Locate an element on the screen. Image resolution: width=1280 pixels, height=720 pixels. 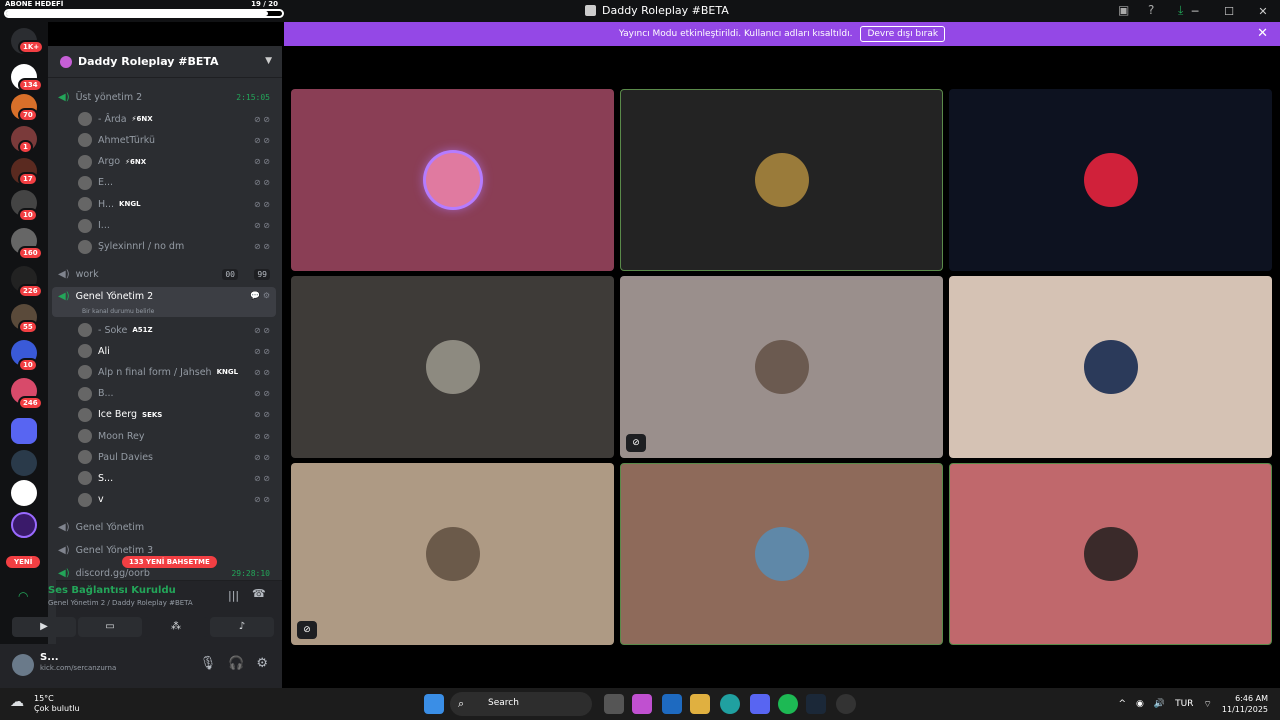
guild-icon is located at coordinates (66, 61).